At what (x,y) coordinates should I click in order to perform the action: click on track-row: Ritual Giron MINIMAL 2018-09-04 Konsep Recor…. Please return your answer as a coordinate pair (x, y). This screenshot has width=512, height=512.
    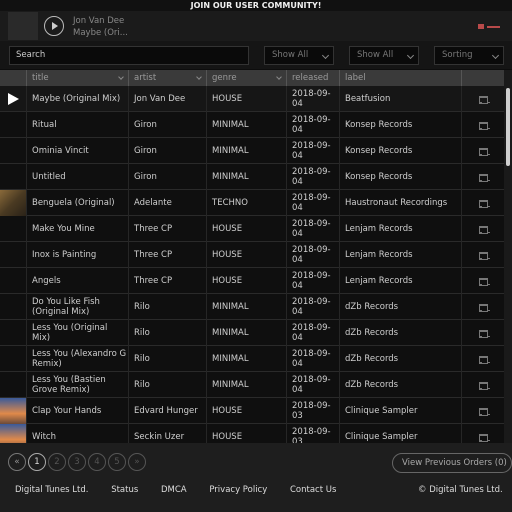
    Looking at the image, I should click on (252, 125).